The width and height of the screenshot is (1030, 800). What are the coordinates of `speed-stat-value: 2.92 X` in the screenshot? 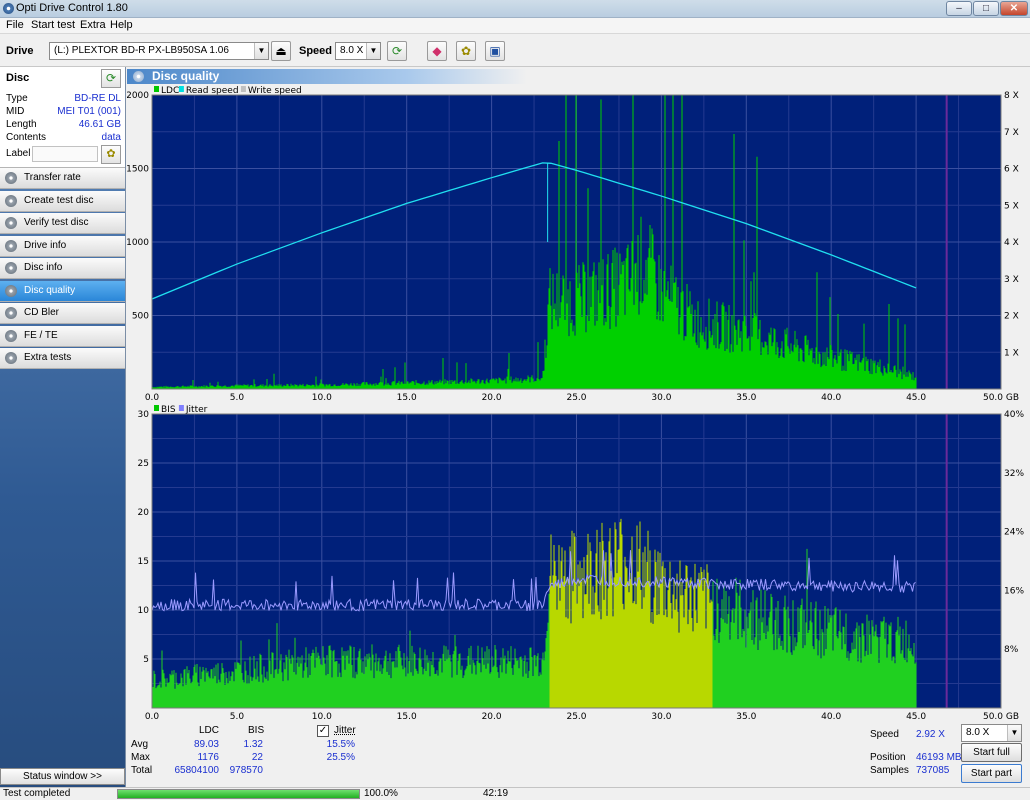 It's located at (930, 734).